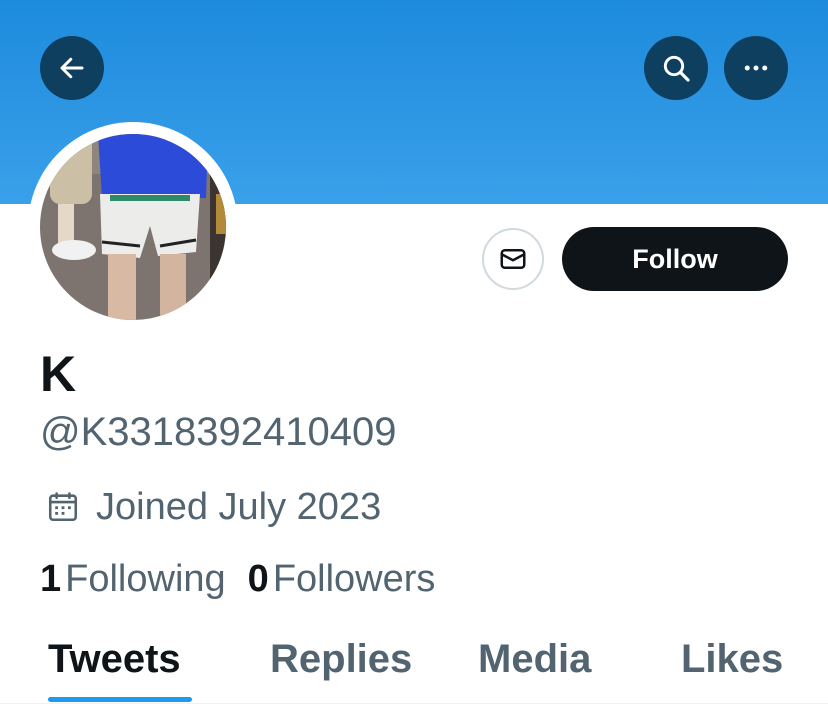 Image resolution: width=828 pixels, height=715 pixels. What do you see at coordinates (341, 659) in the screenshot?
I see `tab-replies: Replies` at bounding box center [341, 659].